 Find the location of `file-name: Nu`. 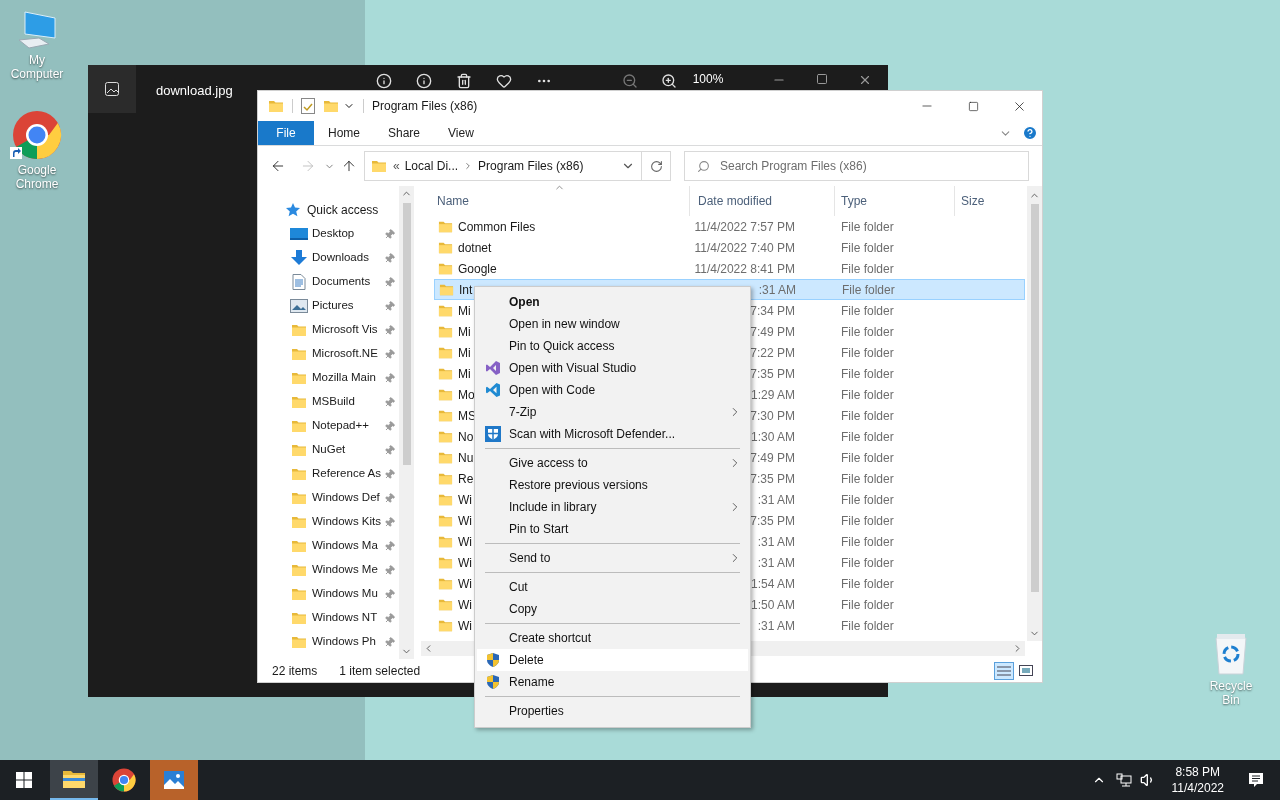

file-name: Nu is located at coordinates (466, 458).